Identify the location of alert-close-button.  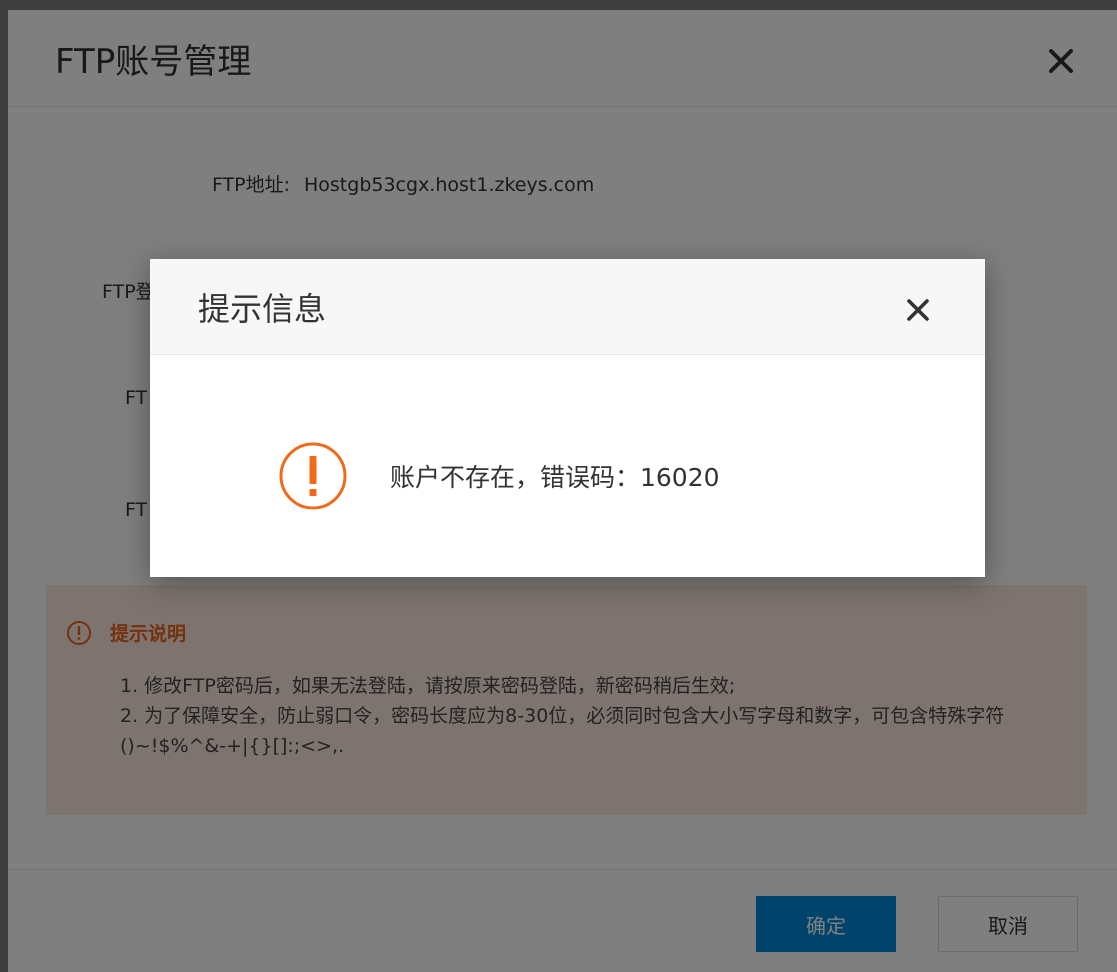
(918, 310).